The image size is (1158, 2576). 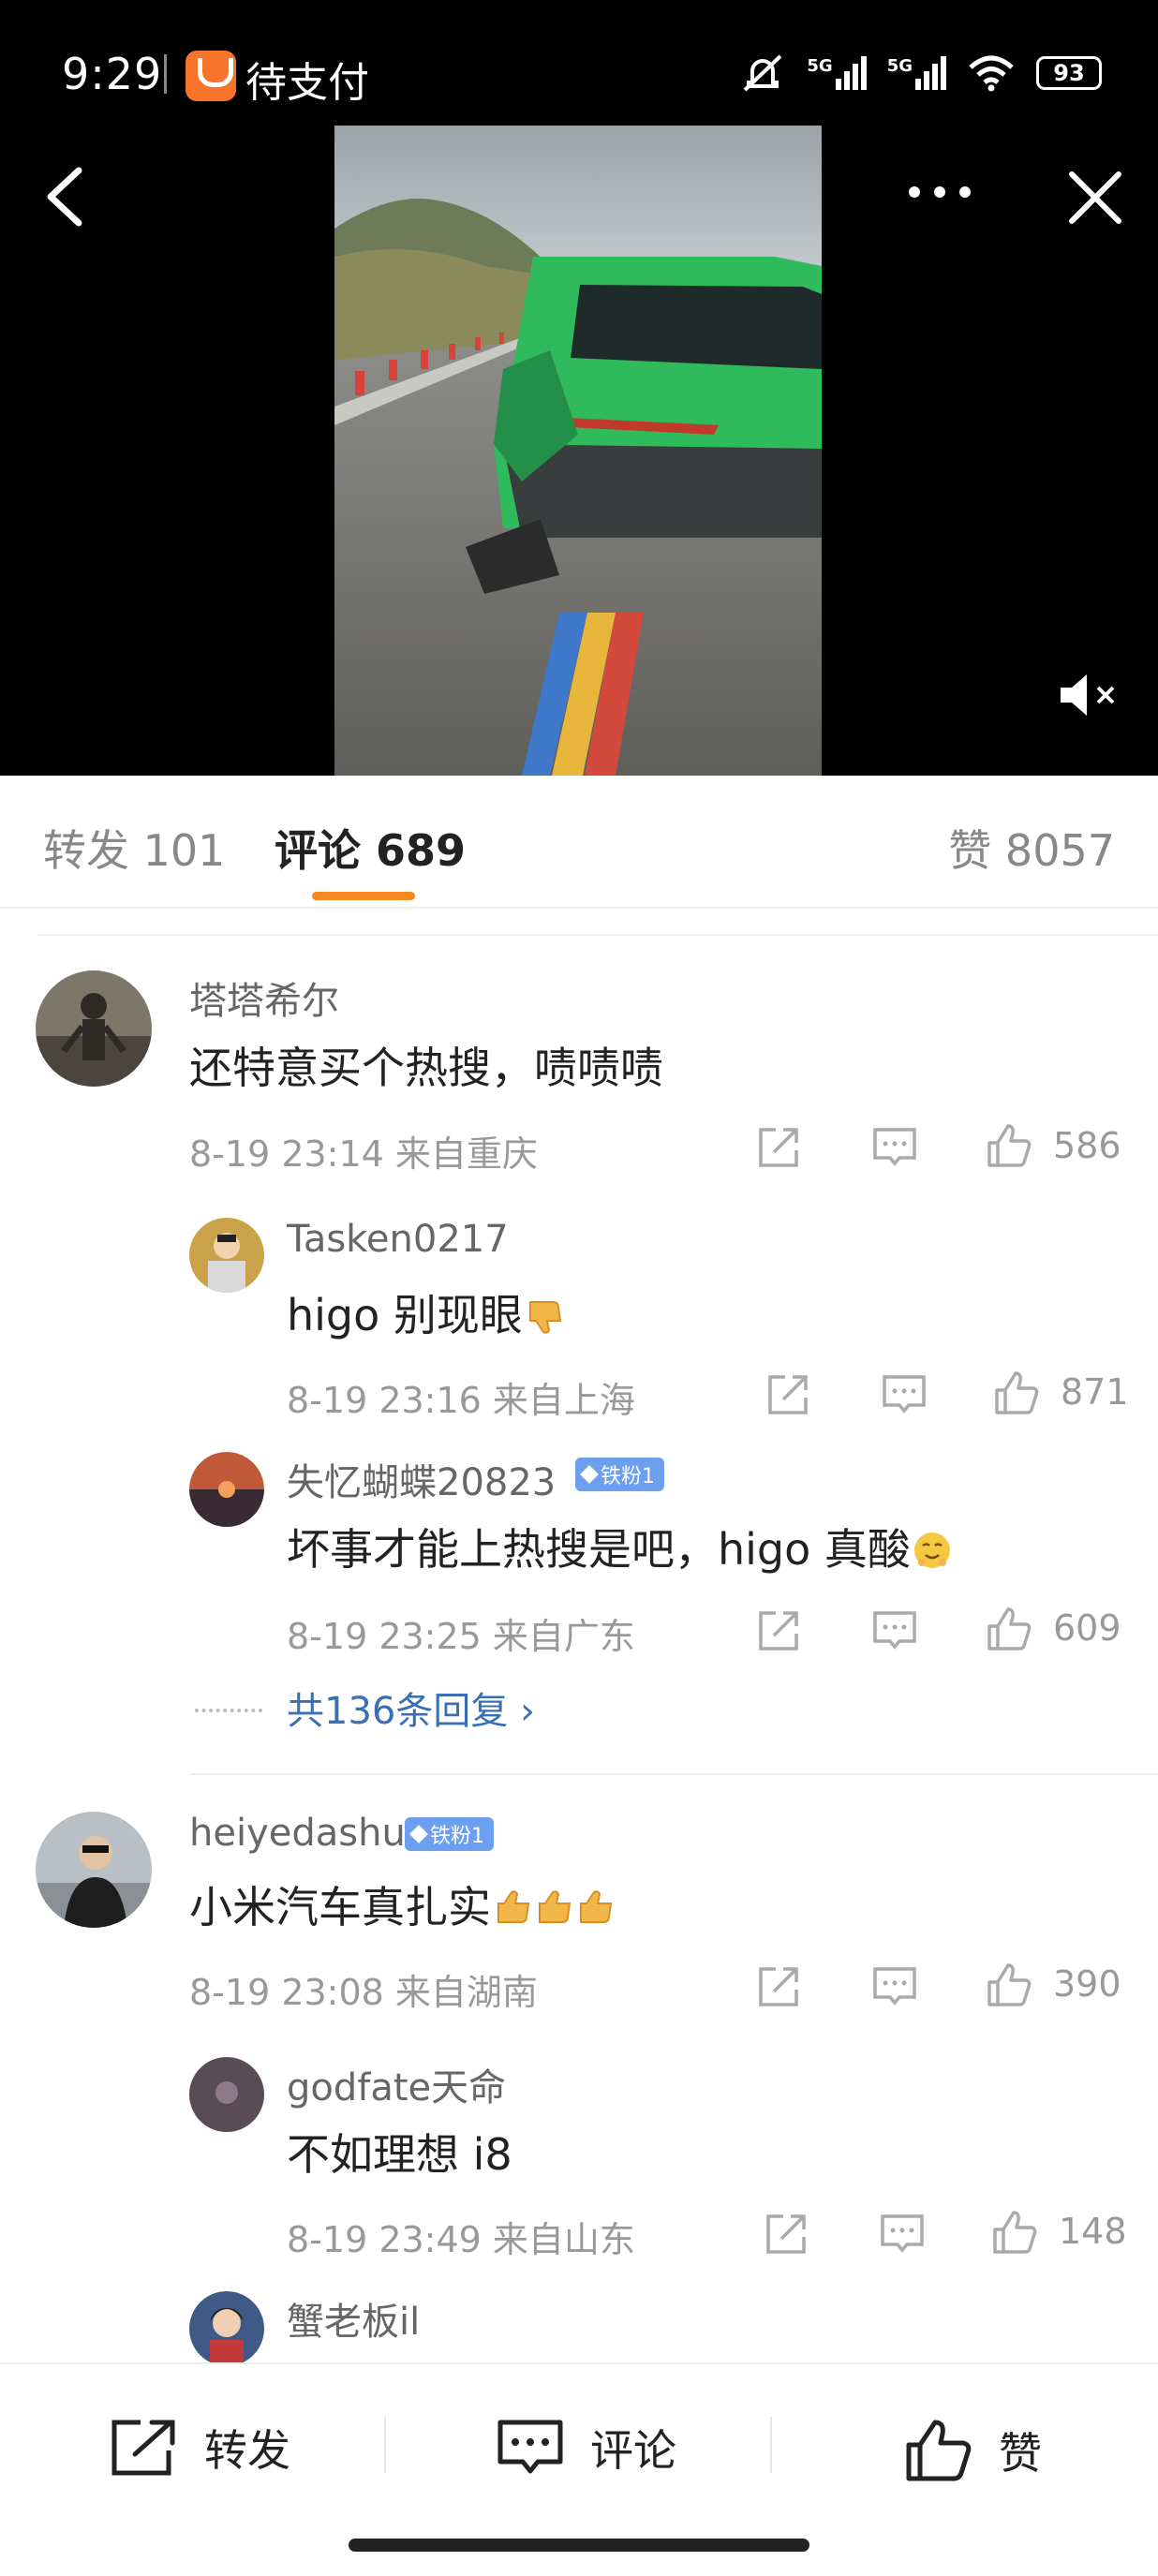 I want to click on comment-button: 评论, so click(x=586, y=2448).